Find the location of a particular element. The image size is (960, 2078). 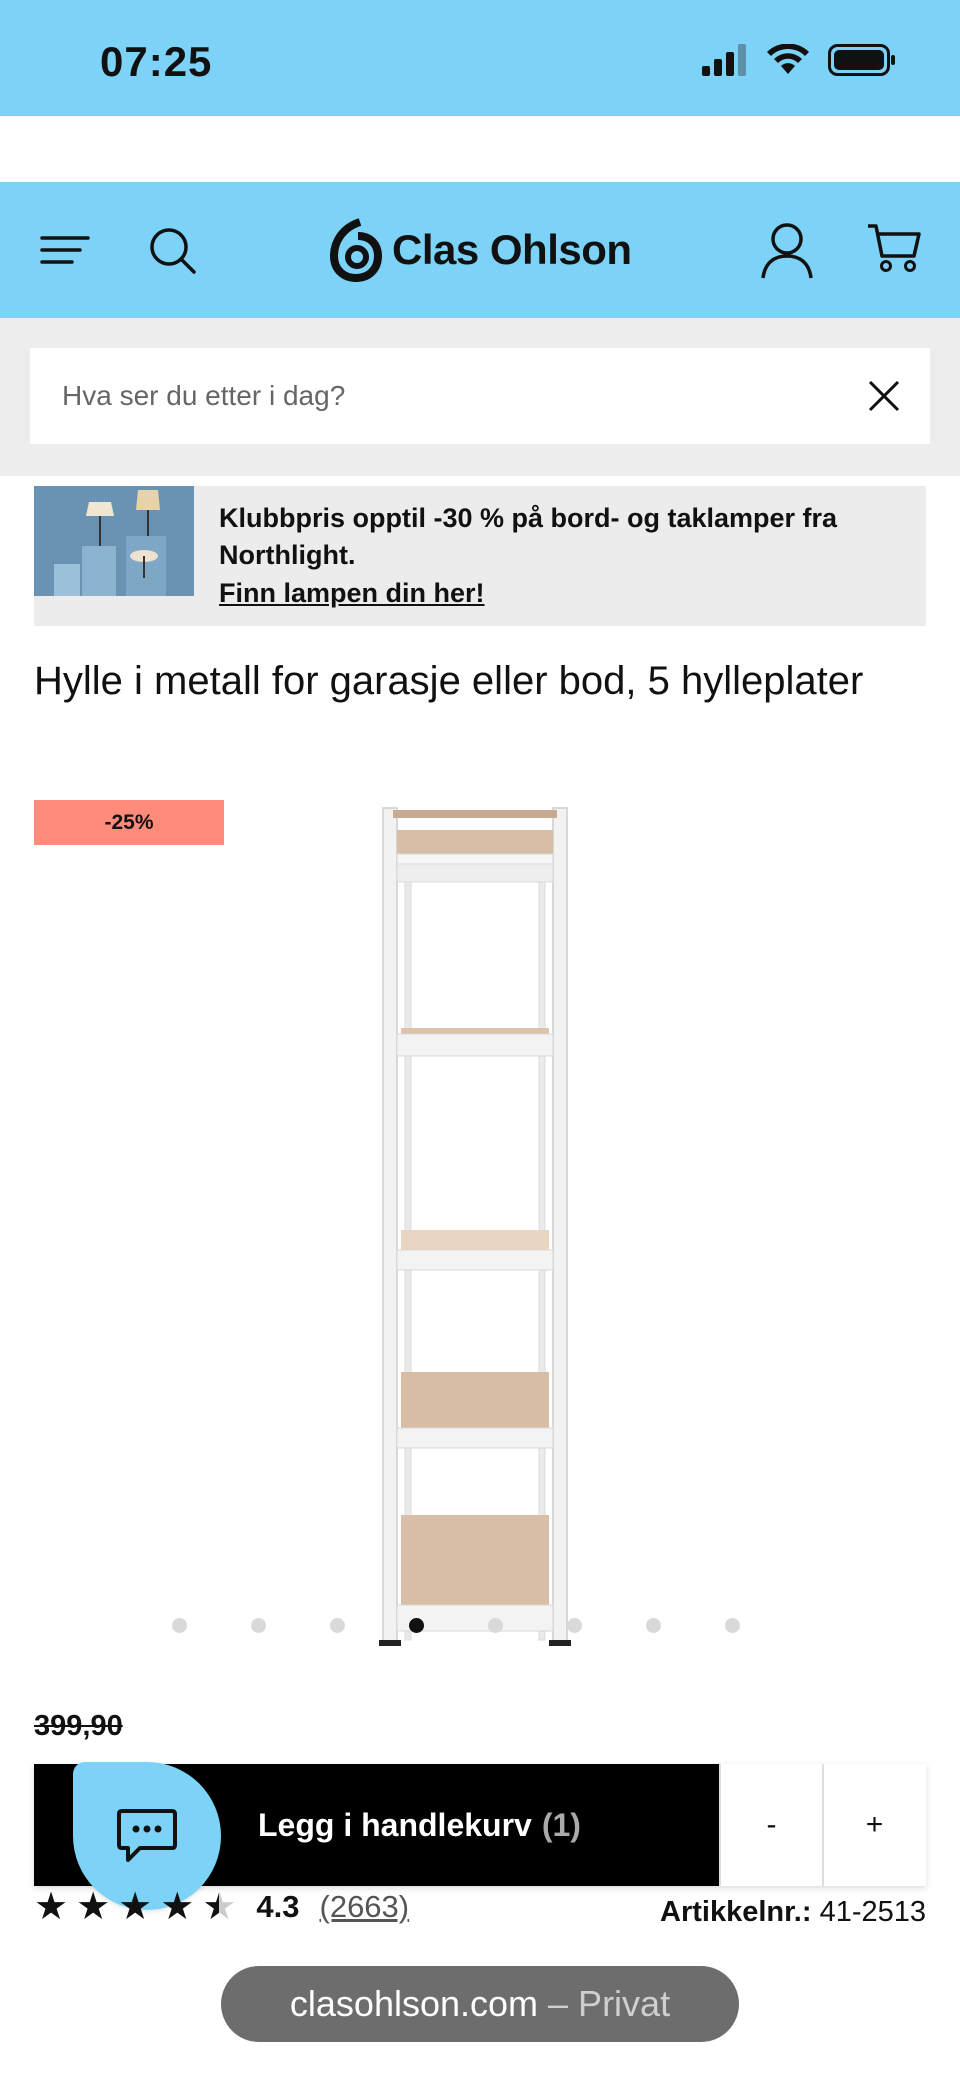

article-value: 41-2513 is located at coordinates (872, 1912).